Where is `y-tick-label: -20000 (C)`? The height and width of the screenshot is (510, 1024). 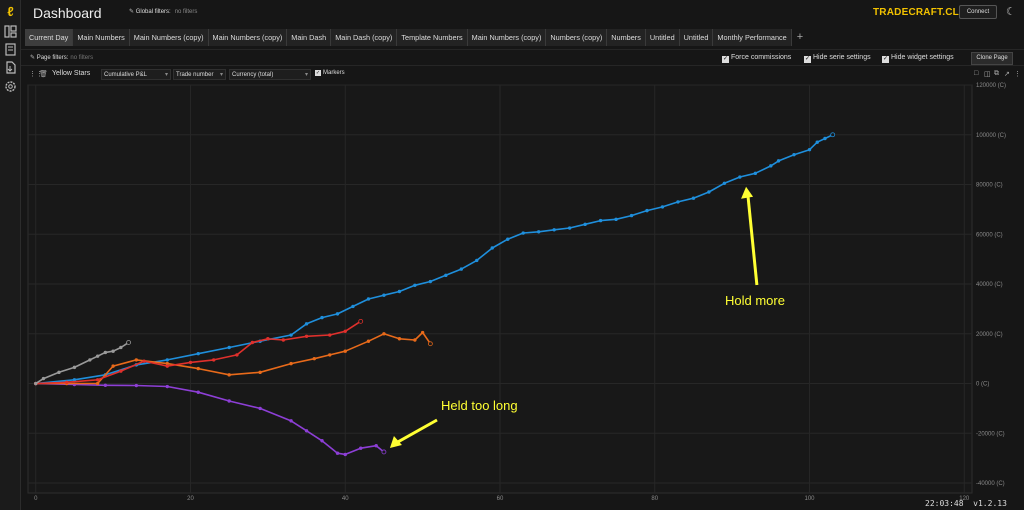 y-tick-label: -20000 (C) is located at coordinates (990, 434).